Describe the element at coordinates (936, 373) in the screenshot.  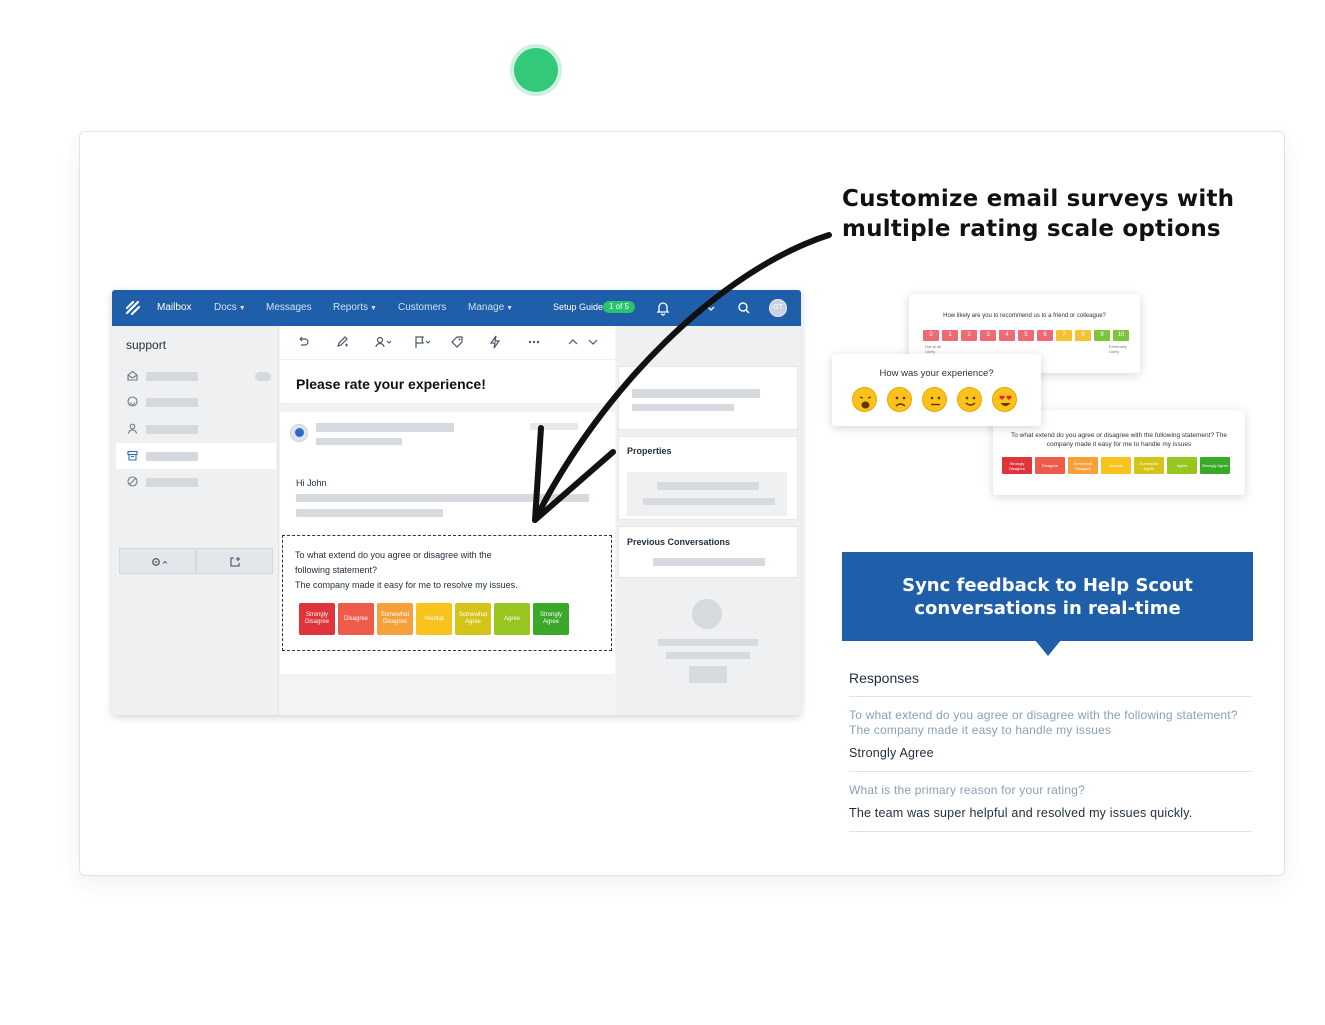
I see `experience-question: How was your experience?` at that location.